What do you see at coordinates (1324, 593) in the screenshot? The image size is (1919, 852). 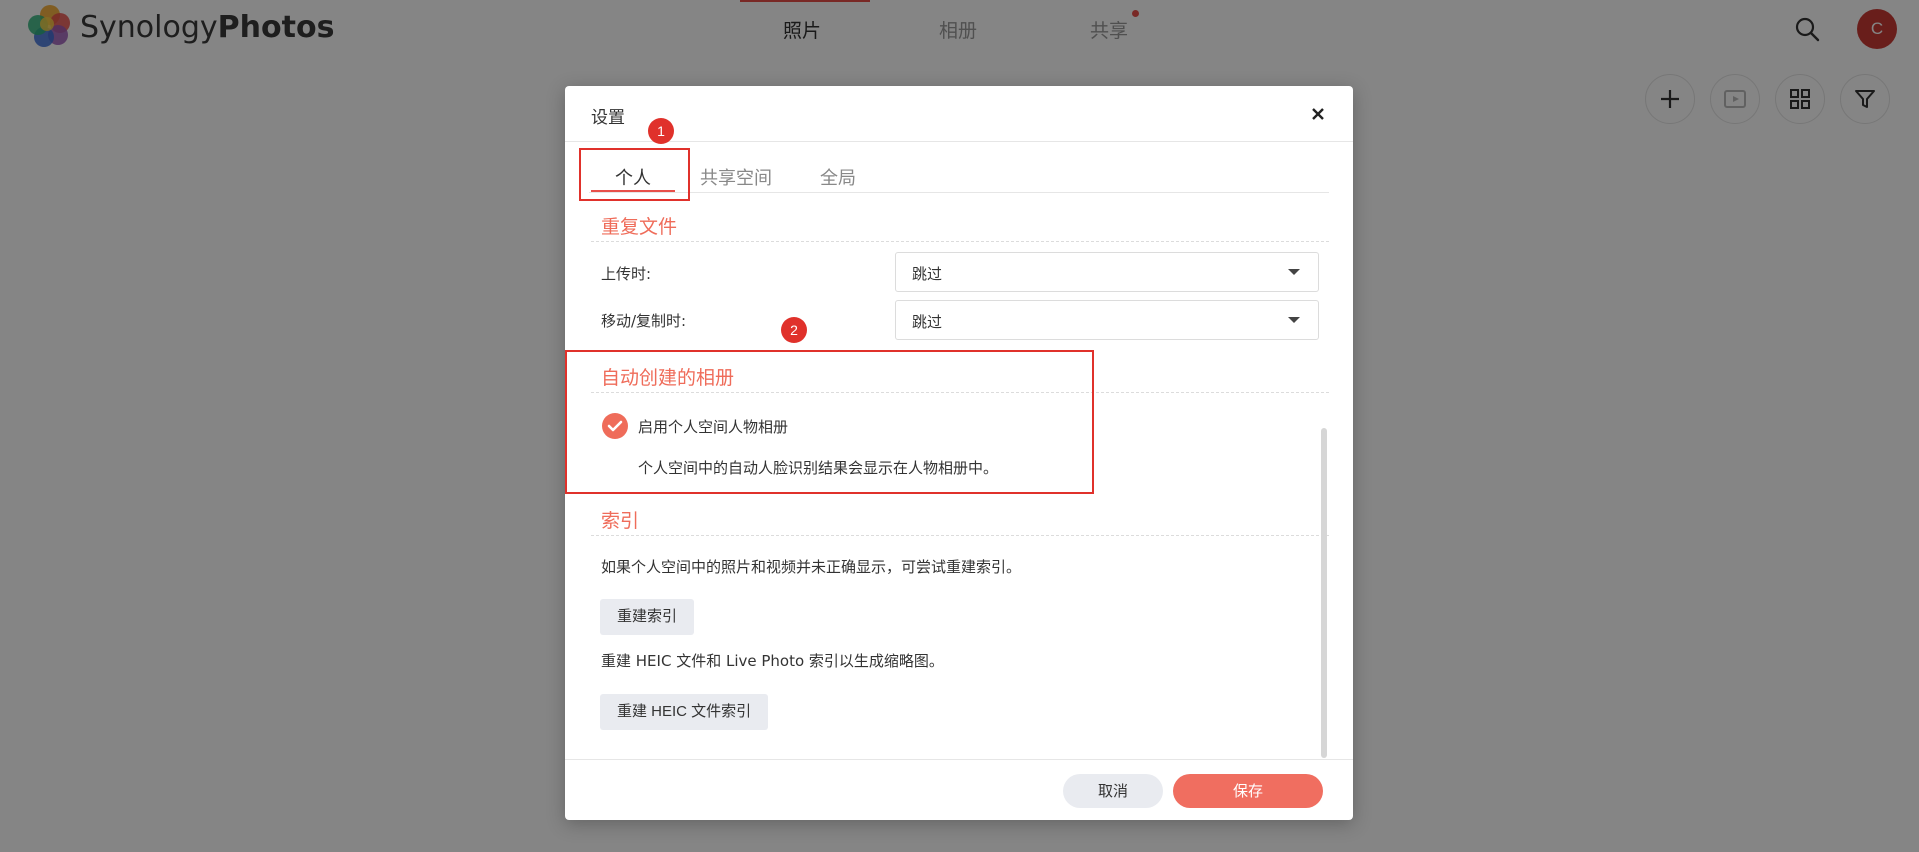 I see `dialog-scrollbar` at bounding box center [1324, 593].